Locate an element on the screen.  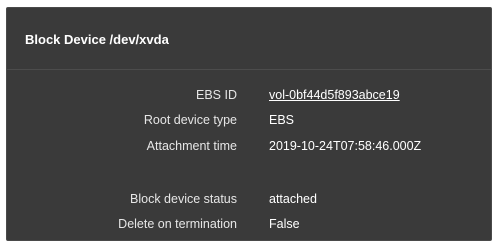
attachment-time-value: 2019-10-24T07:58:46.000Z is located at coordinates (345, 146).